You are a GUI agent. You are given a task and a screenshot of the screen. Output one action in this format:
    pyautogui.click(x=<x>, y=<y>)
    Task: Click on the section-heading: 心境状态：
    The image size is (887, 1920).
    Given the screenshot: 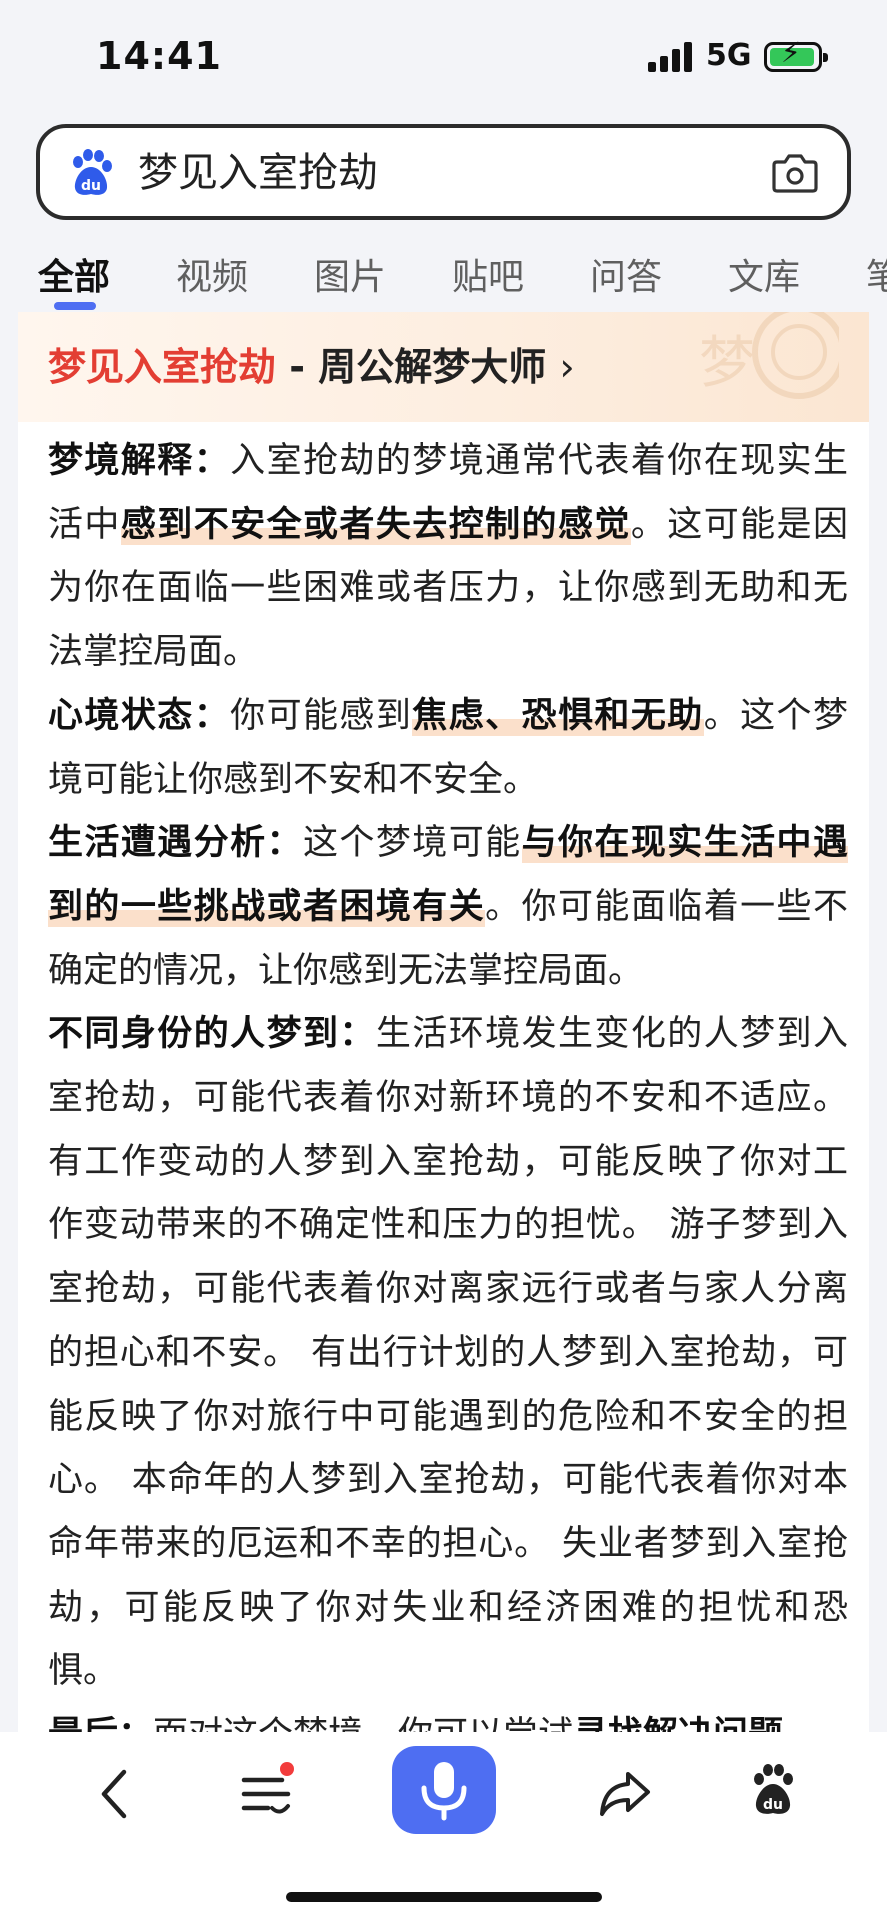 What is the action you would take?
    pyautogui.click(x=139, y=715)
    